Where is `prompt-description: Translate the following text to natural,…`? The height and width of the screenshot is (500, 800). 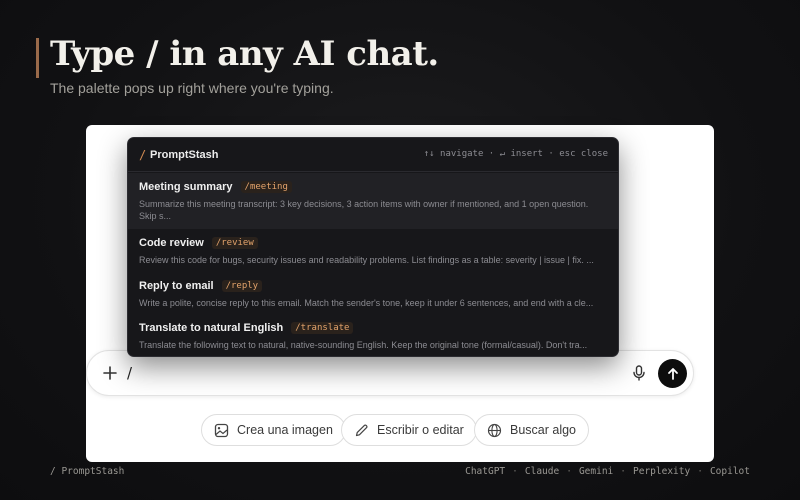 prompt-description: Translate the following text to natural,… is located at coordinates (363, 345).